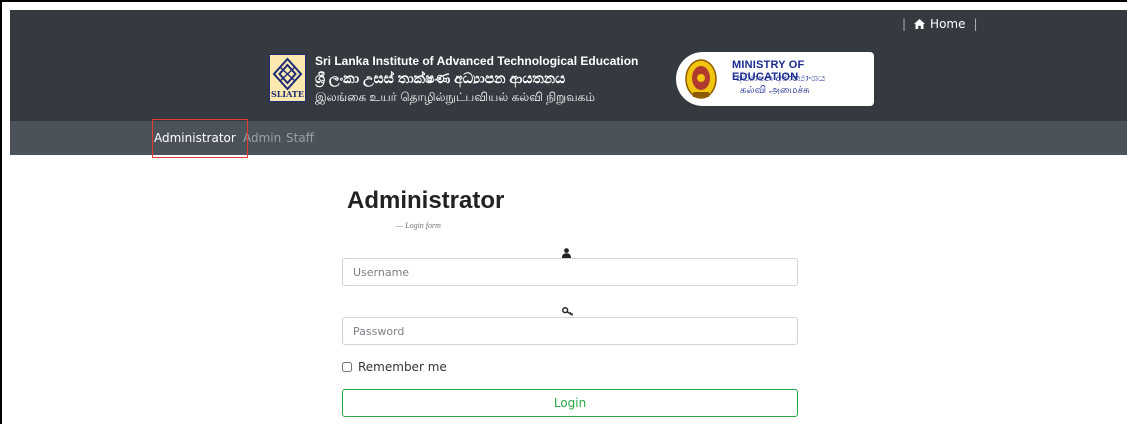 The image size is (1127, 424). I want to click on remember-me: Remember me, so click(394, 367).